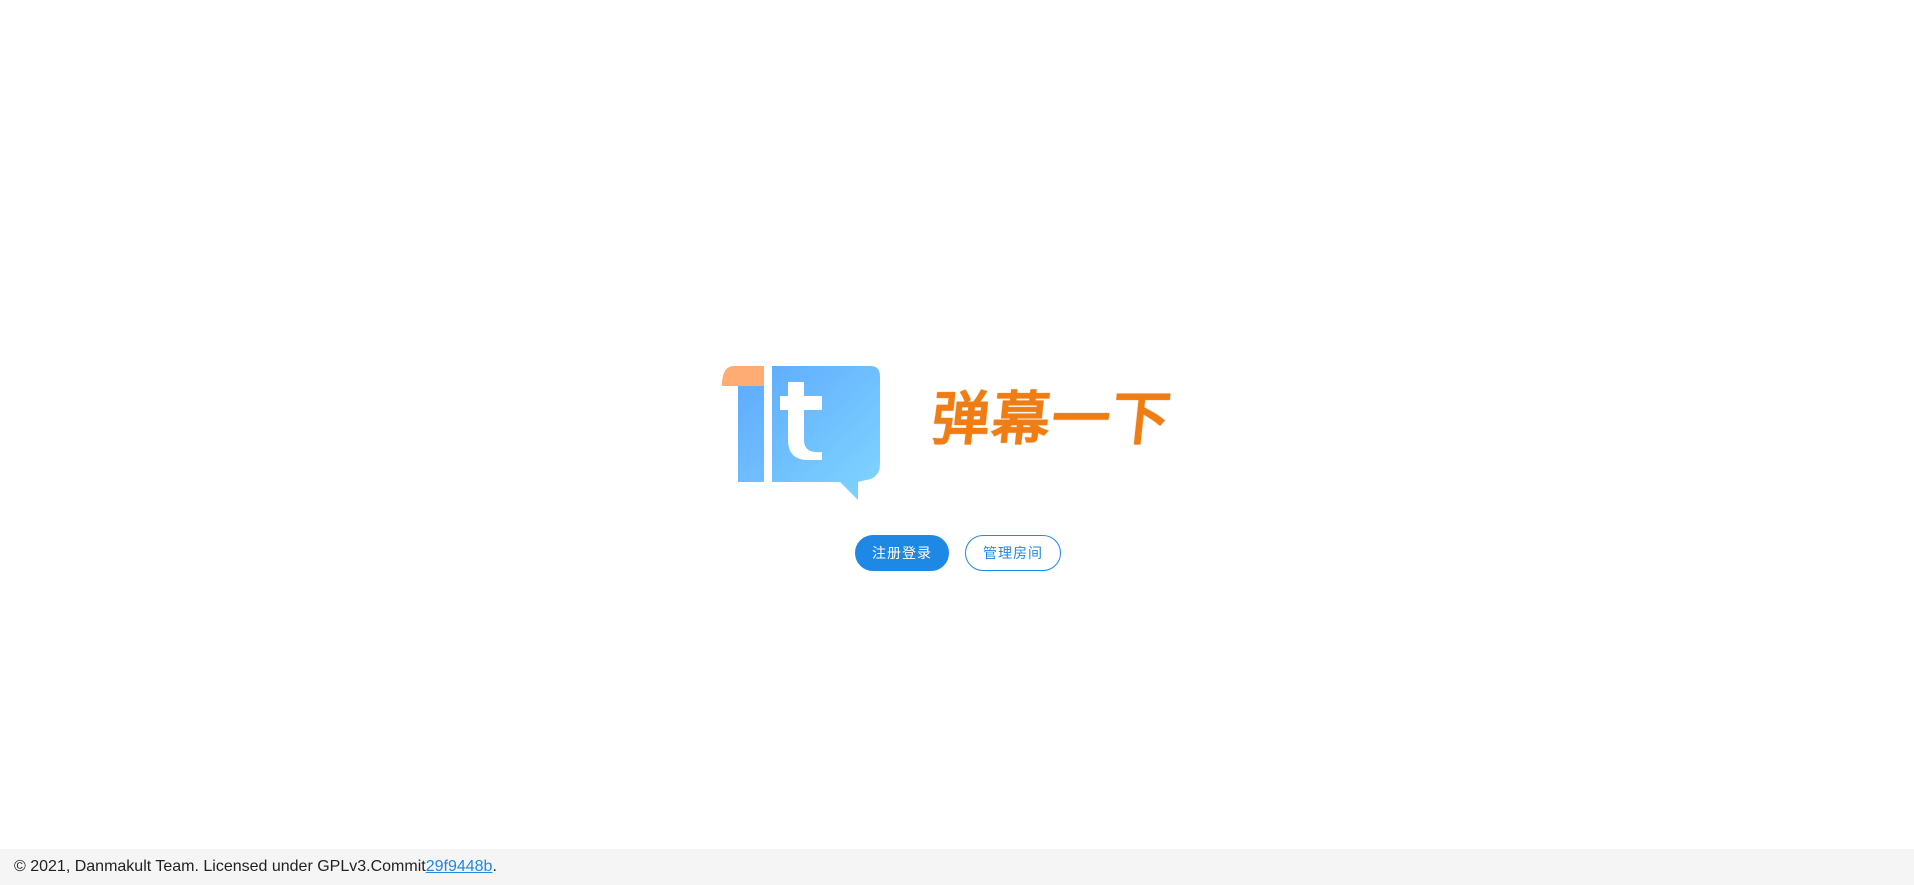 The image size is (1914, 885). I want to click on footer-suffix: ., so click(494, 866).